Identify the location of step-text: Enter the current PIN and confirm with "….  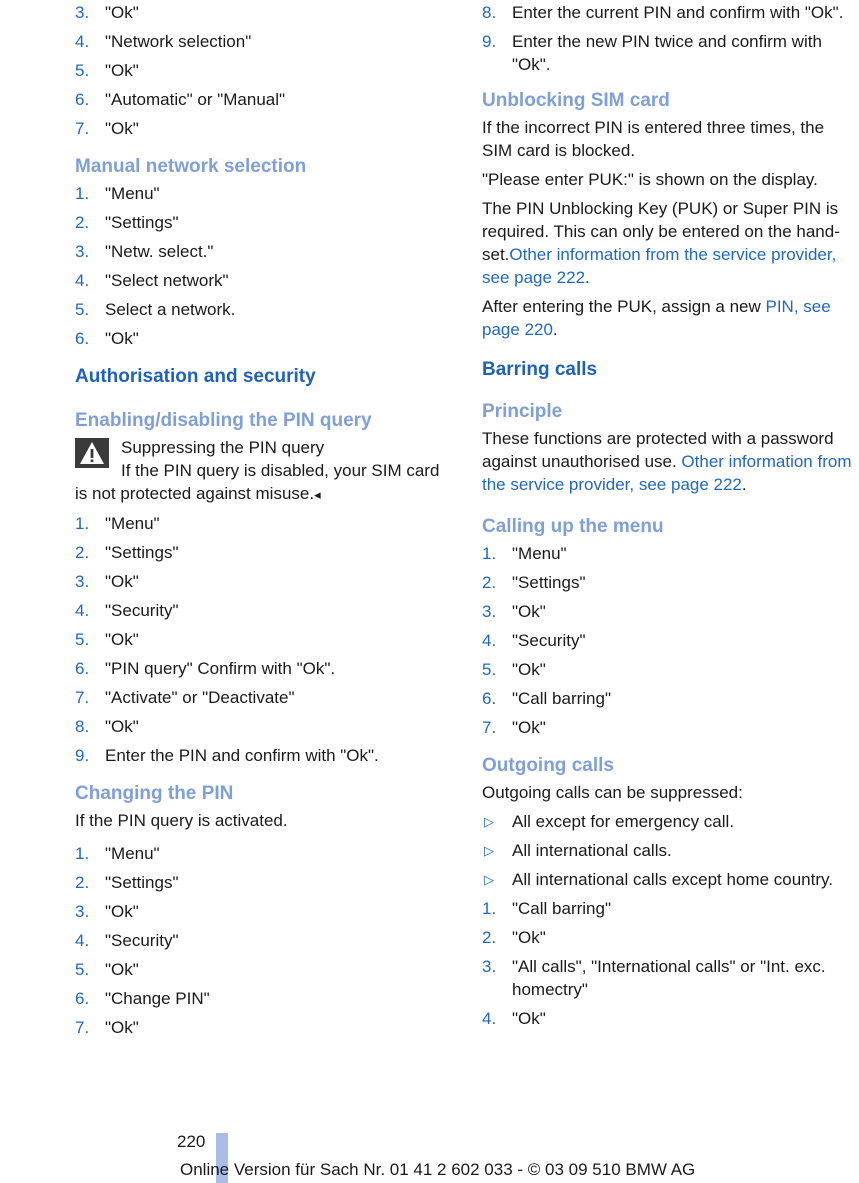
(678, 12).